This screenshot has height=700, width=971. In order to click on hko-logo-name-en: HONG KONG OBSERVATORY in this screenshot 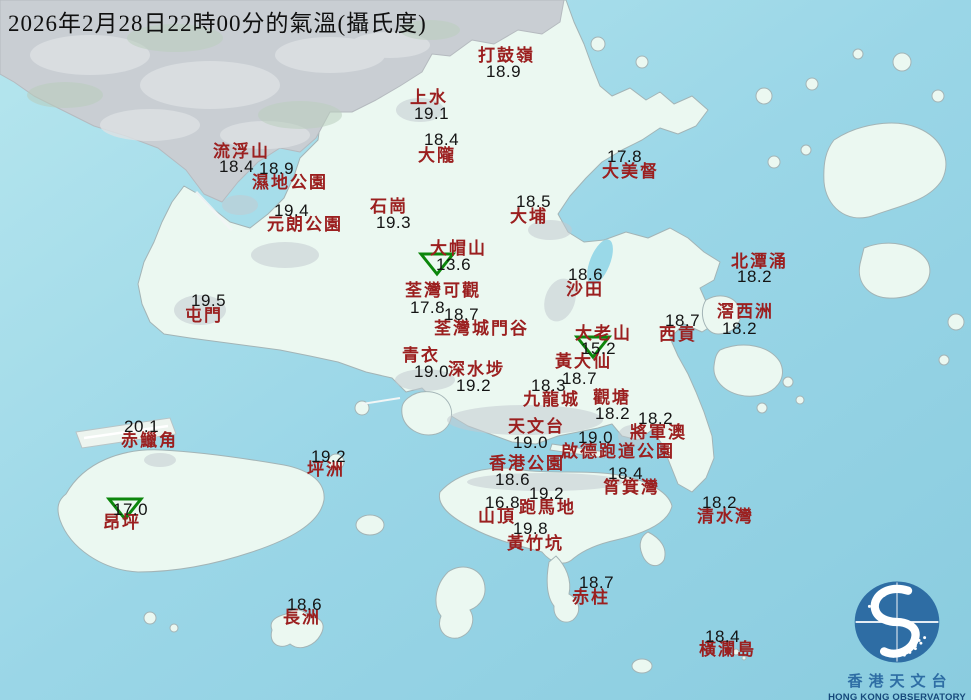, I will do `click(897, 696)`.